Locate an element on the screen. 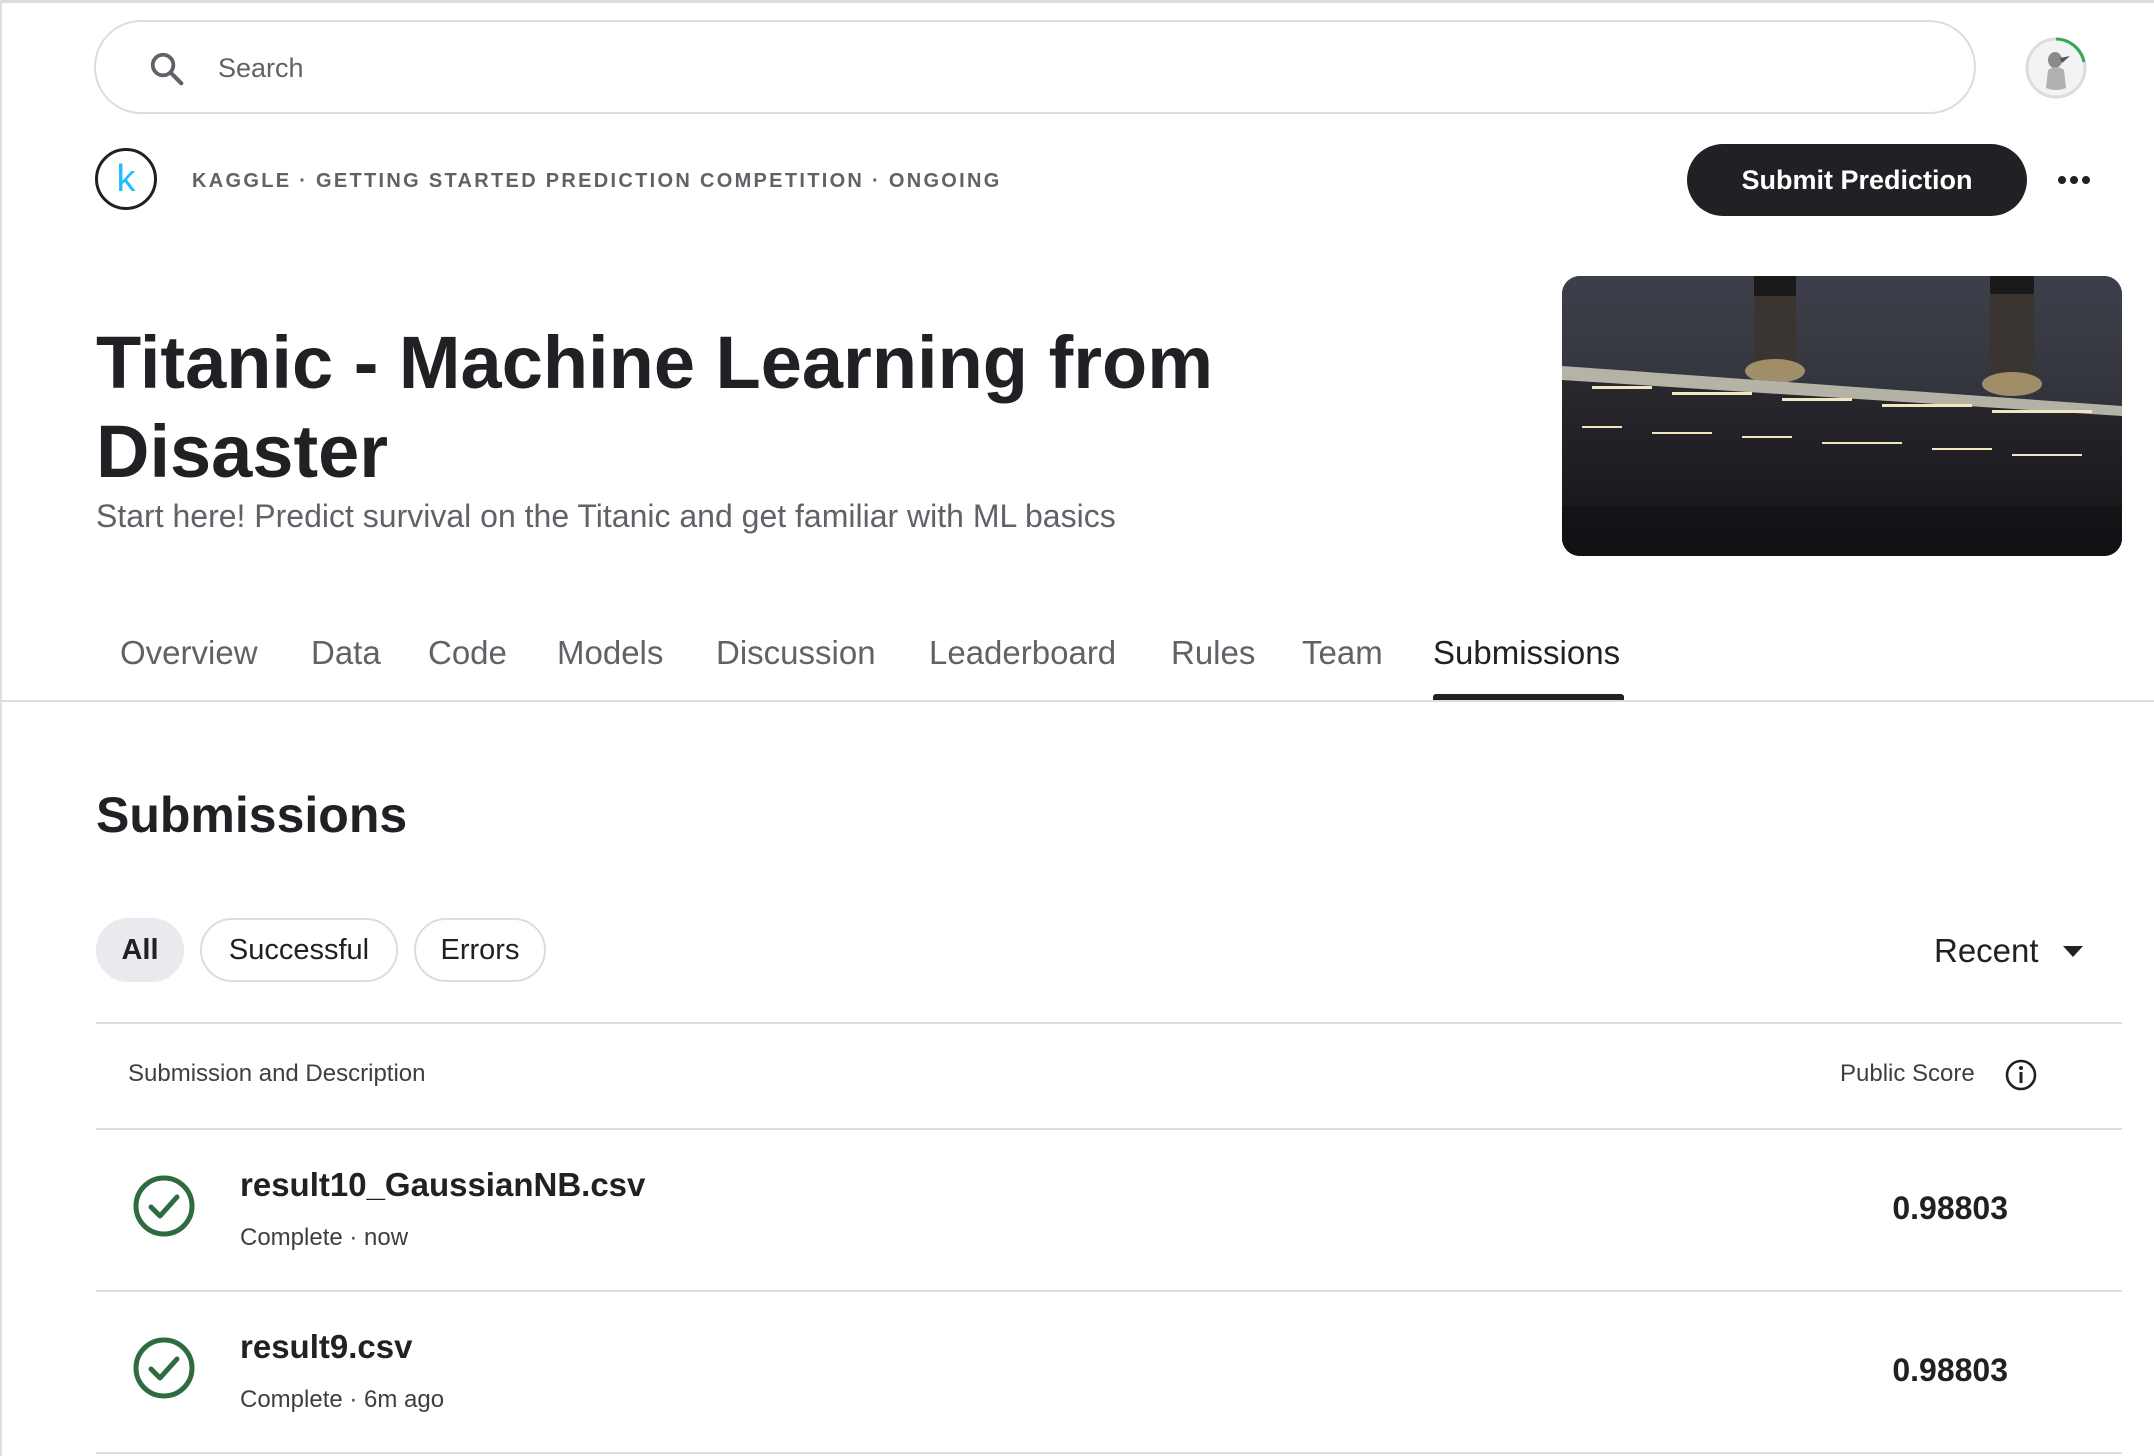 The height and width of the screenshot is (1456, 2154). competition-banner-image is located at coordinates (1842, 416).